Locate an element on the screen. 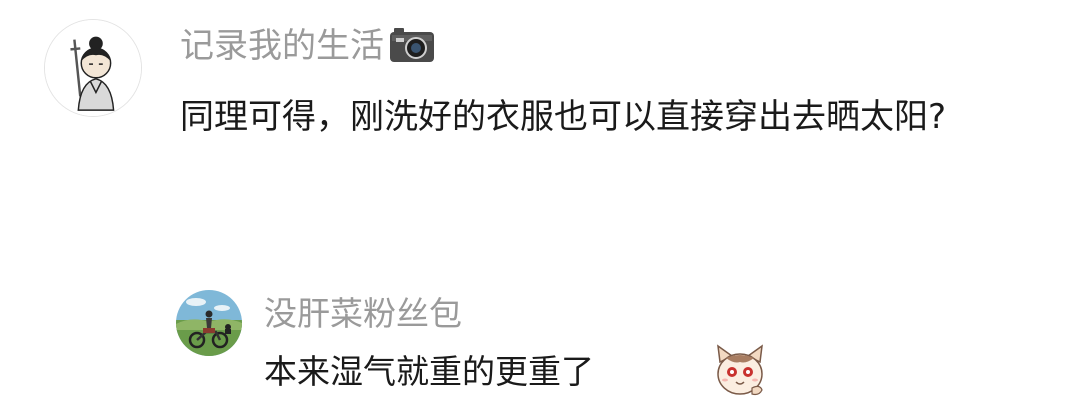 The height and width of the screenshot is (416, 1078). username: 没肝菜粉丝包 is located at coordinates (363, 314).